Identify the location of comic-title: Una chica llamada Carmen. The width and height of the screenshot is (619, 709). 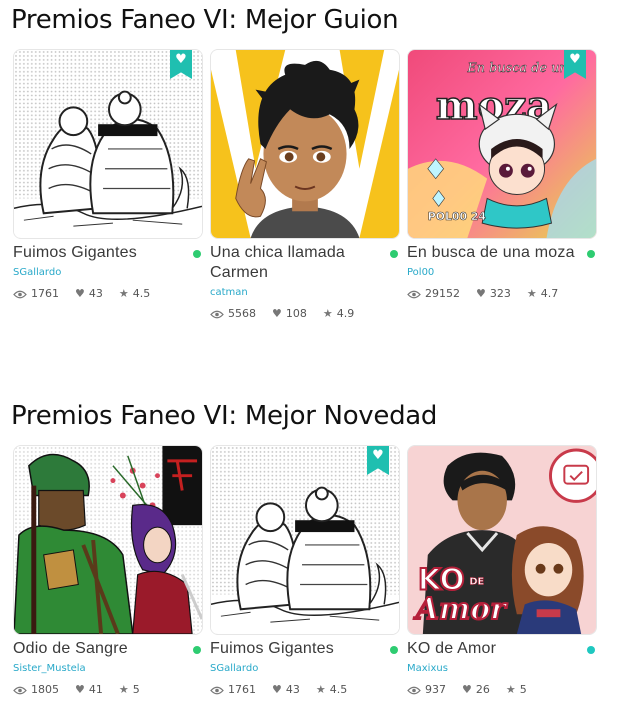
(297, 263).